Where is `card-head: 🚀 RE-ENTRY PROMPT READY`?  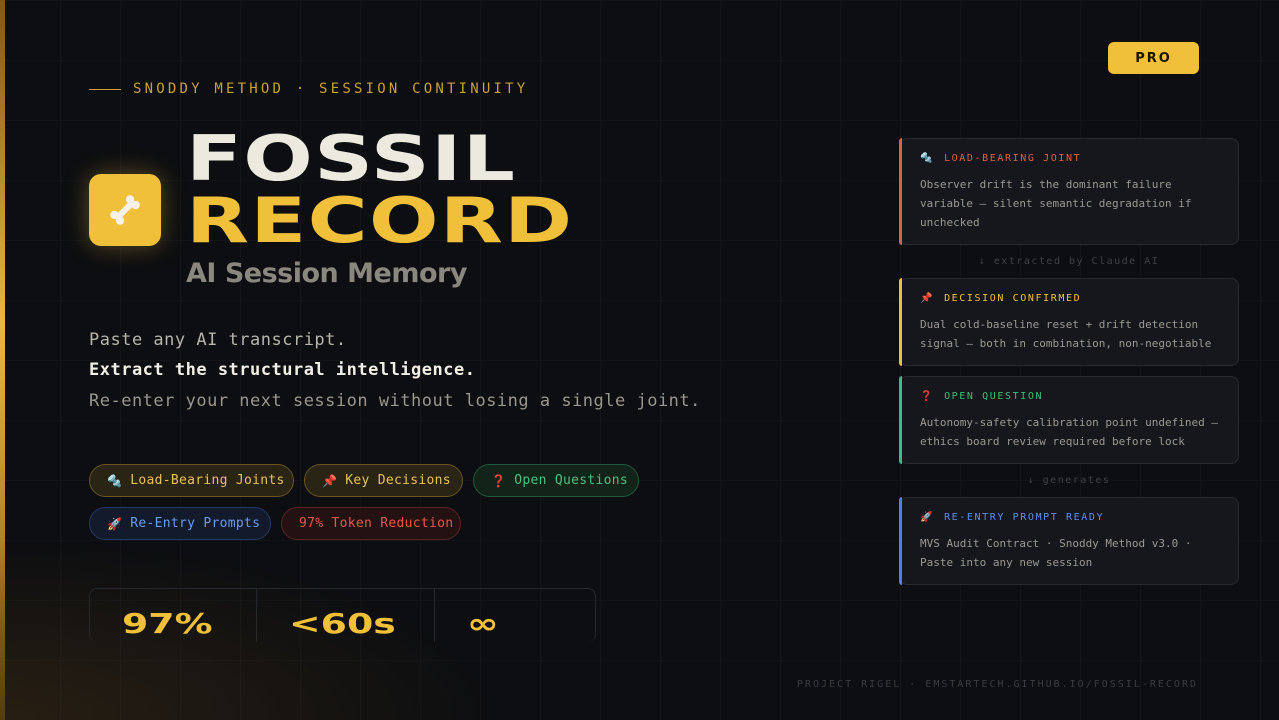
card-head: 🚀 RE-ENTRY PROMPT READY is located at coordinates (1069, 517).